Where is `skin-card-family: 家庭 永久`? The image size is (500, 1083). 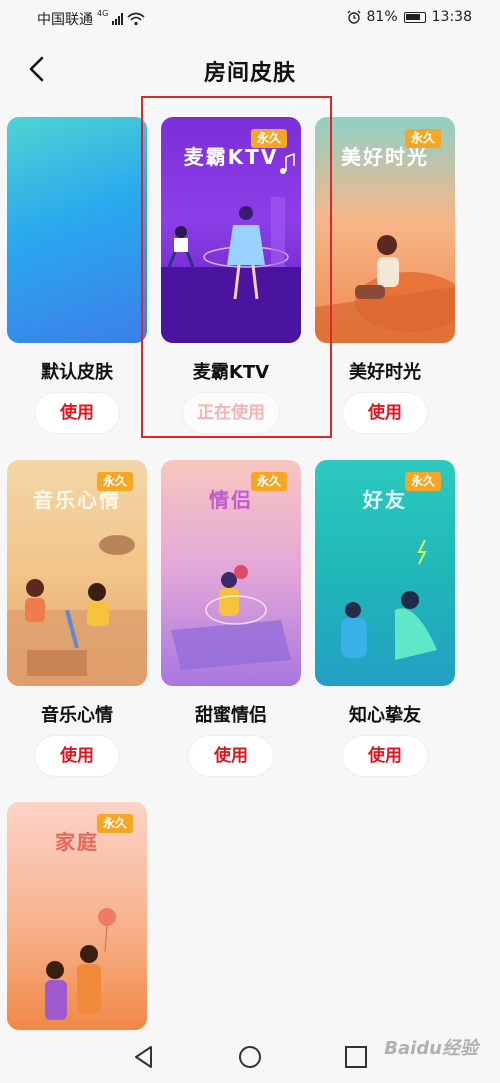 skin-card-family: 家庭 永久 is located at coordinates (77, 916).